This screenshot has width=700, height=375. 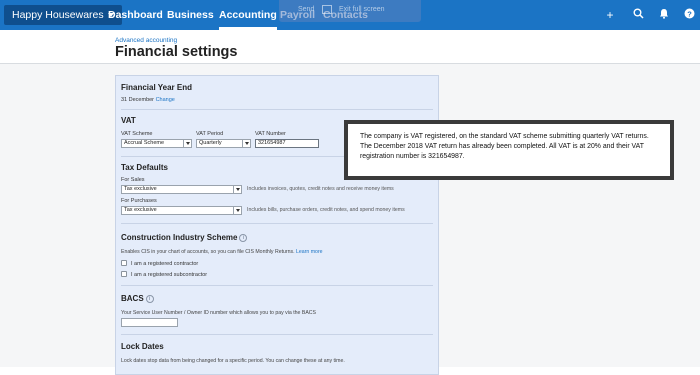 I want to click on organisation-menu-button: Happy Housewares, so click(x=63, y=15).